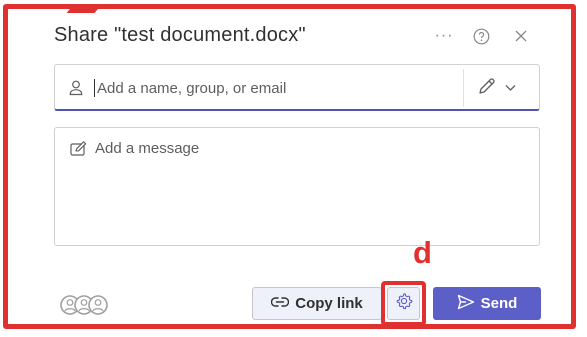  I want to click on send-label: Send, so click(499, 303).